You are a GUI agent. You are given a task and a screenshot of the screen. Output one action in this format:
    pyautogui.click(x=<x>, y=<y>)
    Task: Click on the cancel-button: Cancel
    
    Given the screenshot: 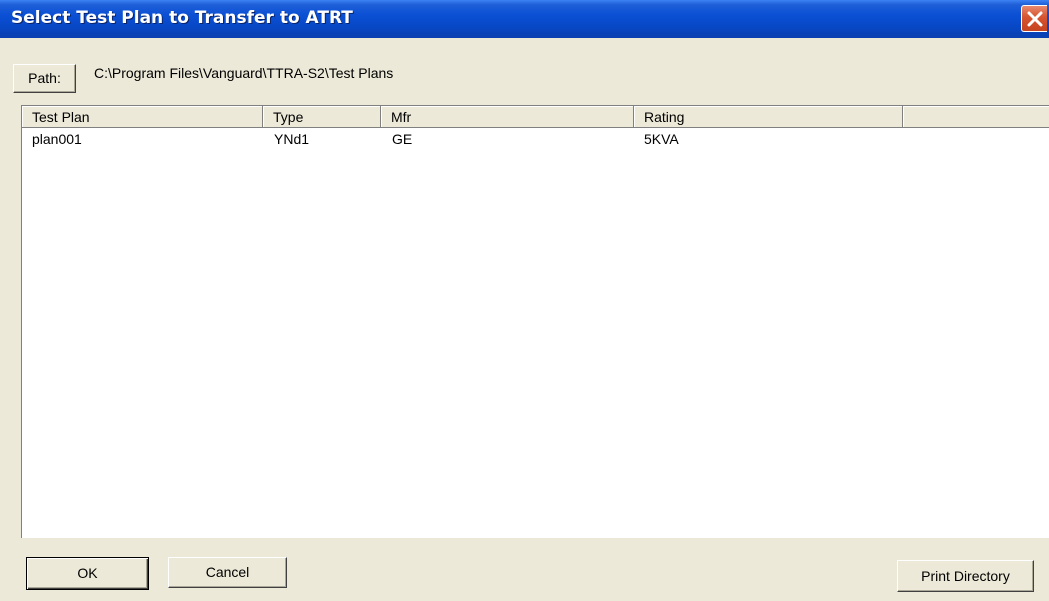 What is the action you would take?
    pyautogui.click(x=227, y=572)
    